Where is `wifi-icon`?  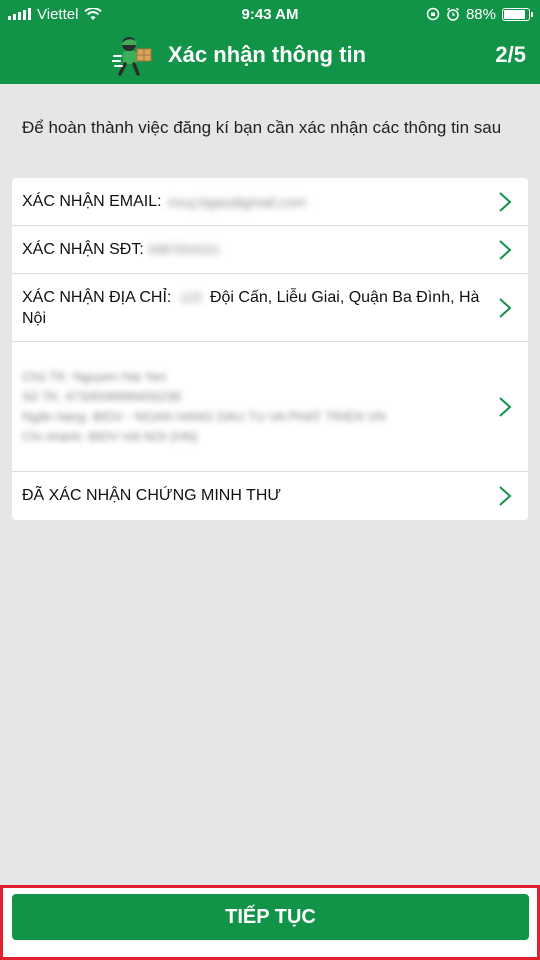
wifi-icon is located at coordinates (93, 13).